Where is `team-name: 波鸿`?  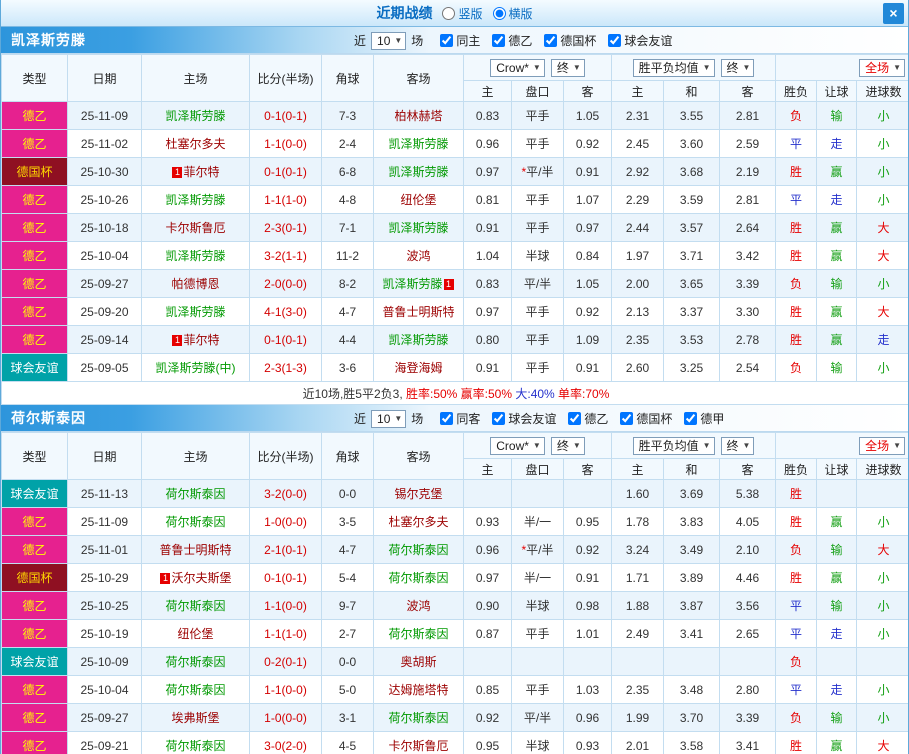 team-name: 波鸿 is located at coordinates (418, 256).